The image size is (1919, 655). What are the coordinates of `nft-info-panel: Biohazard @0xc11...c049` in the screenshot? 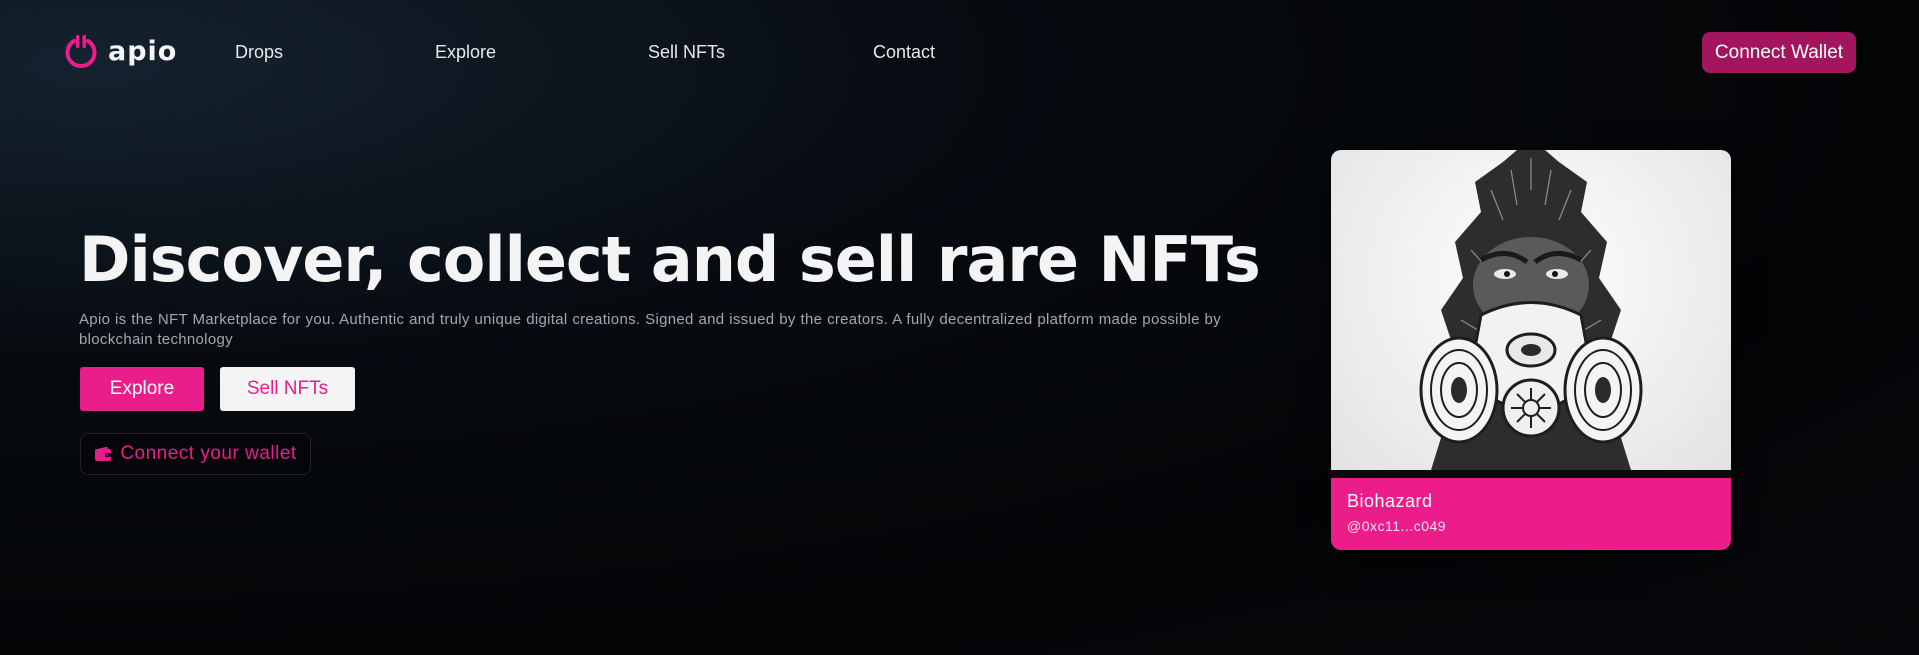 It's located at (1531, 514).